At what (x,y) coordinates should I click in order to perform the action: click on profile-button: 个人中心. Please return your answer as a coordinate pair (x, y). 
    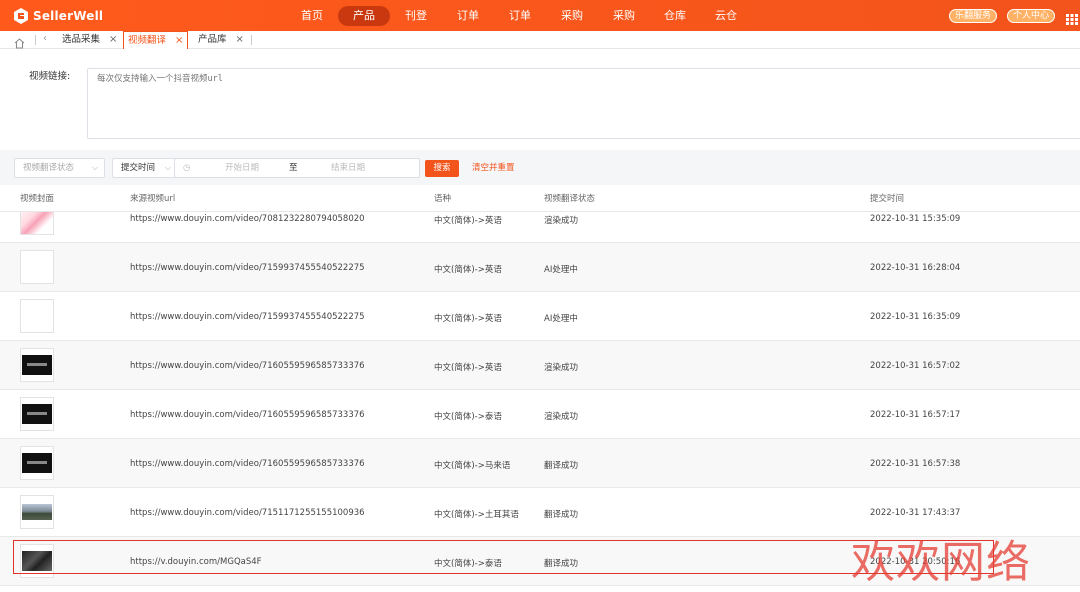
    Looking at the image, I should click on (1031, 16).